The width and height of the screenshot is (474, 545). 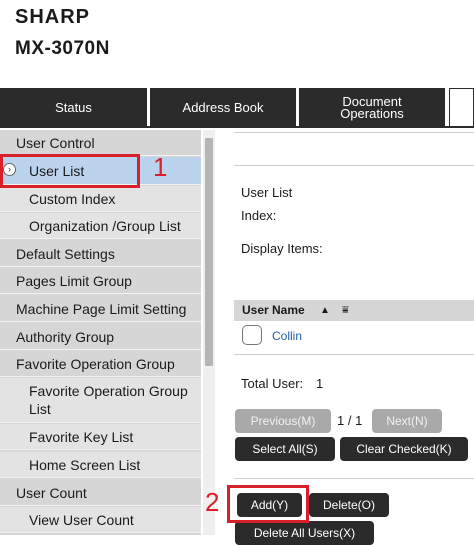 What do you see at coordinates (272, 383) in the screenshot?
I see `total-user-label: Total User:` at bounding box center [272, 383].